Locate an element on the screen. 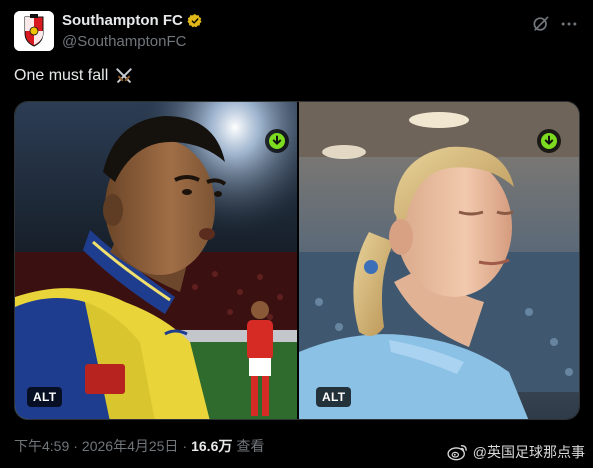 The width and height of the screenshot is (593, 468). post-meta: 下午4:59 · 2026年4月25日 · 16.6万 查看 is located at coordinates (139, 446).